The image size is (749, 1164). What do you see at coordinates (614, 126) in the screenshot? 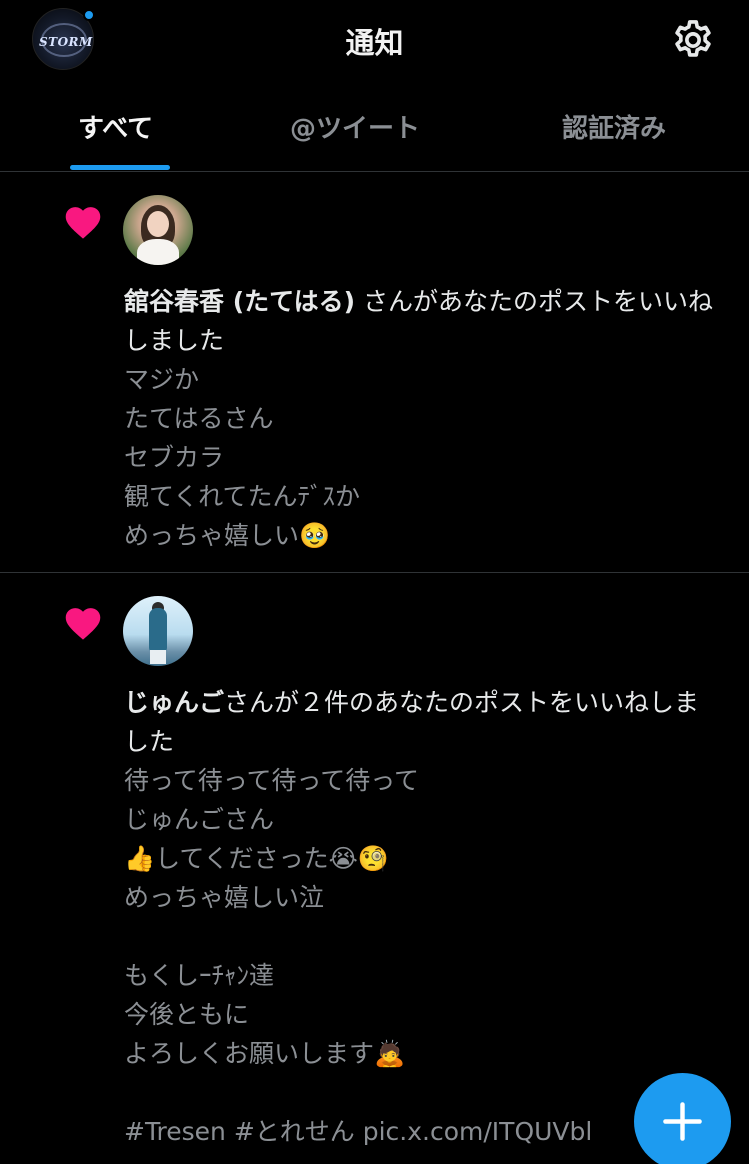
I see `tab-verified: 認証済み` at bounding box center [614, 126].